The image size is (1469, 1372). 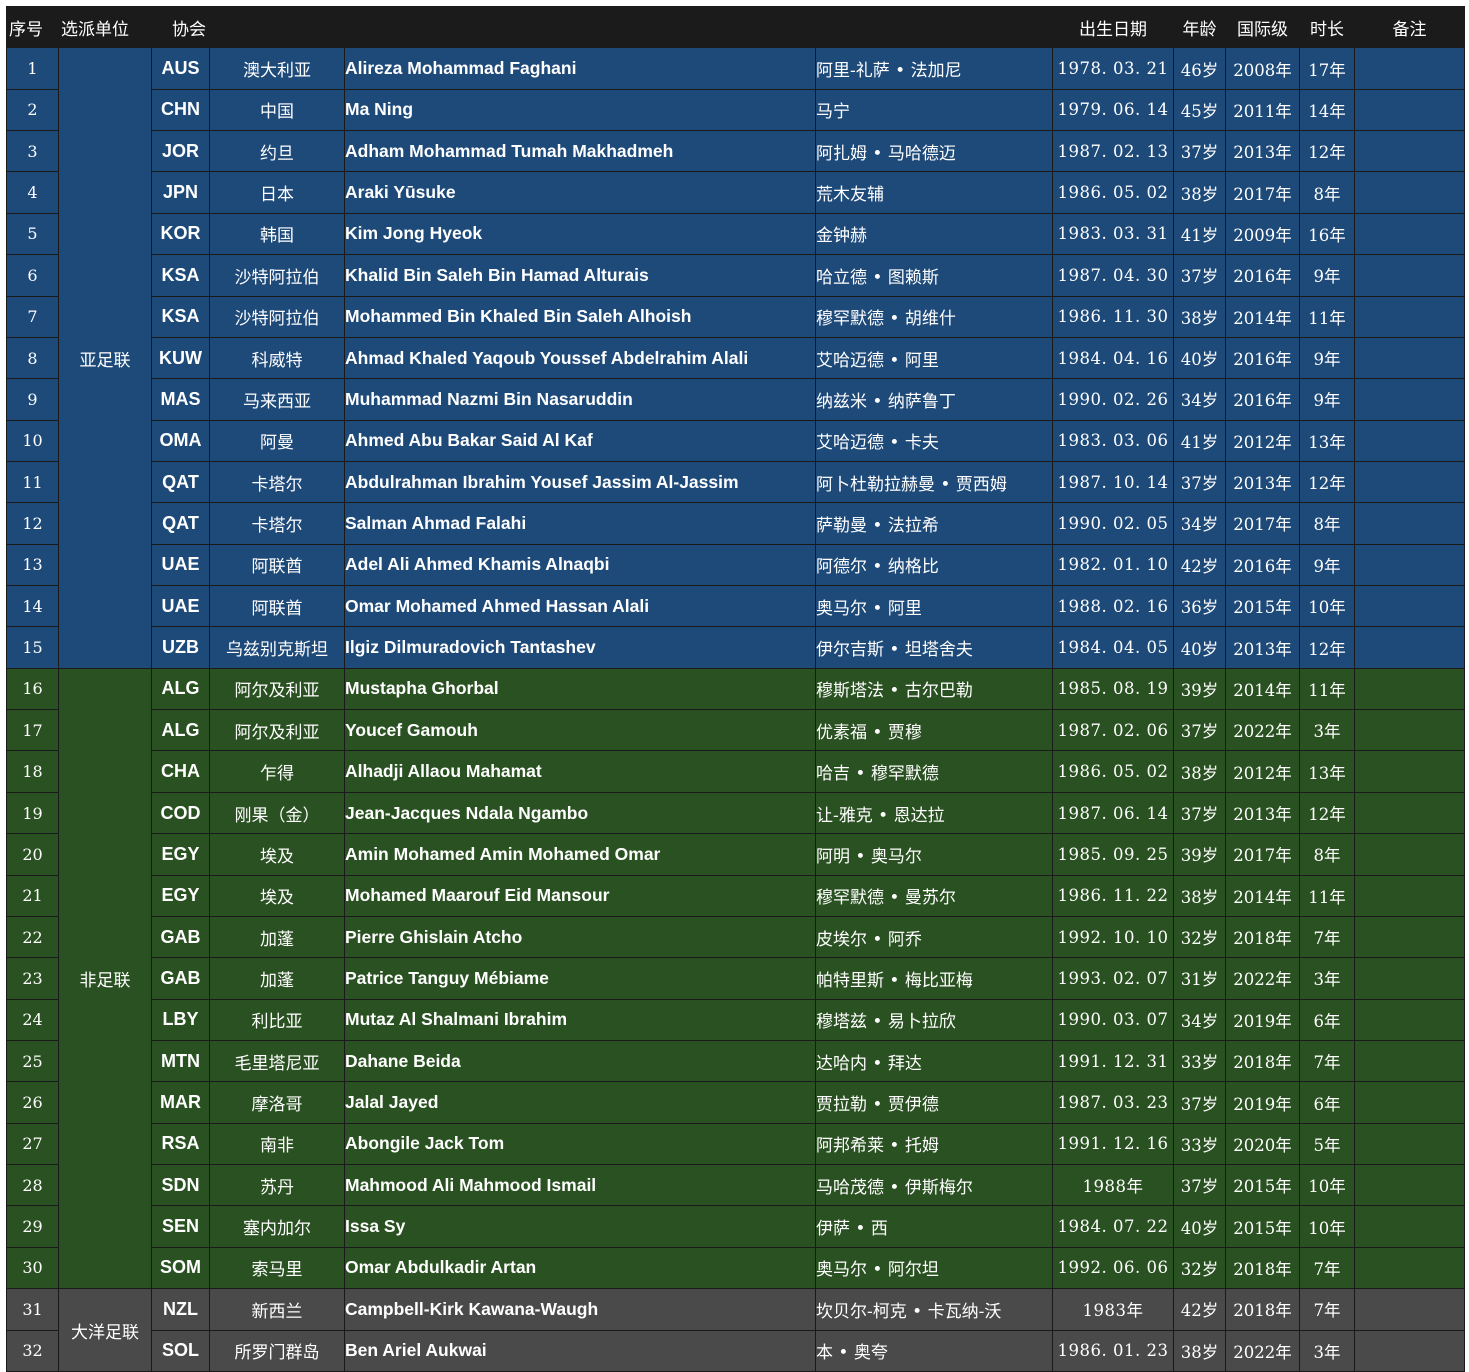 I want to click on referee-name-en: Jean-Jacques Ndala Ngambo, so click(x=580, y=813).